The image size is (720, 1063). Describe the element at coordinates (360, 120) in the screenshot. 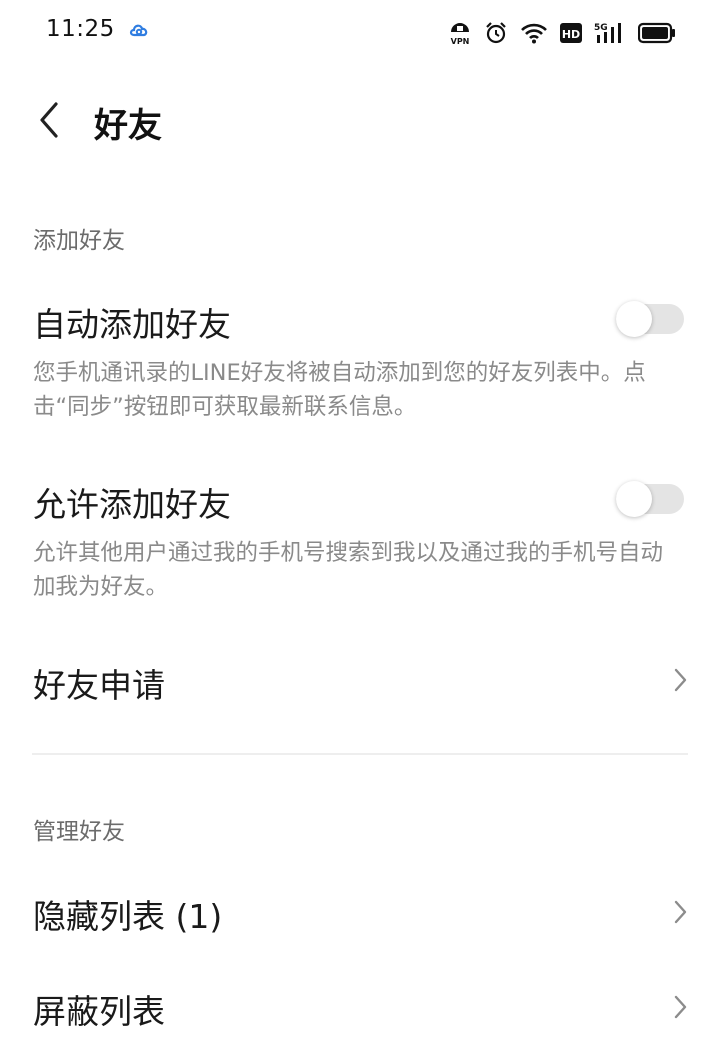

I see `header: 好友` at that location.